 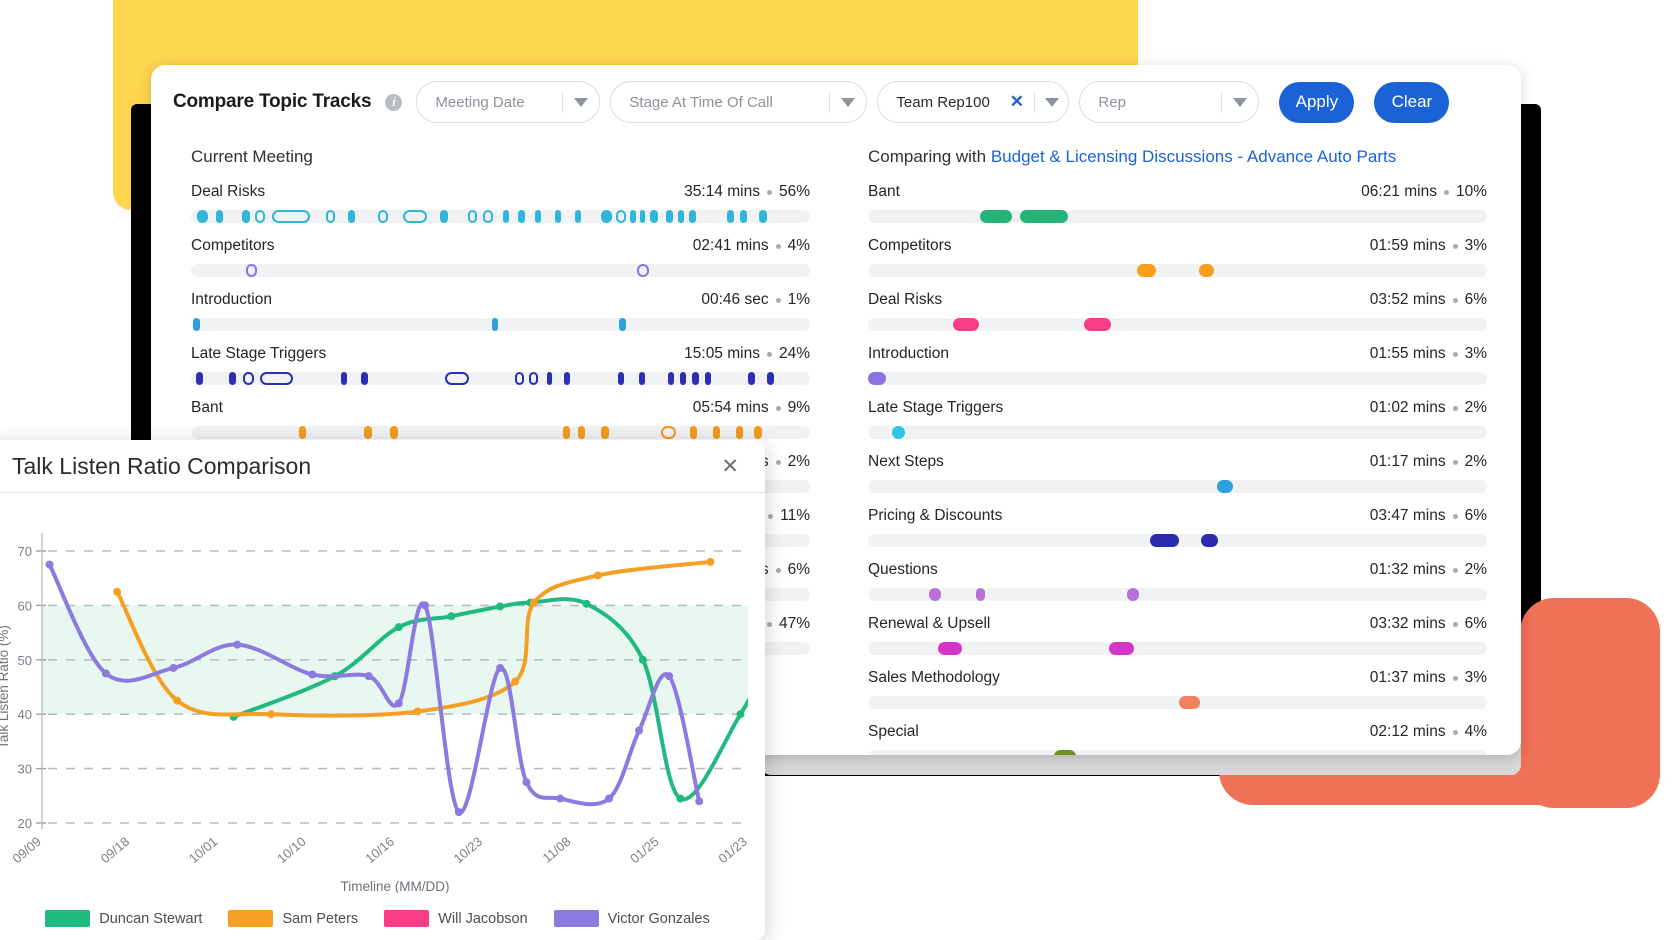 What do you see at coordinates (1317, 102) in the screenshot?
I see `apply-button: Apply` at bounding box center [1317, 102].